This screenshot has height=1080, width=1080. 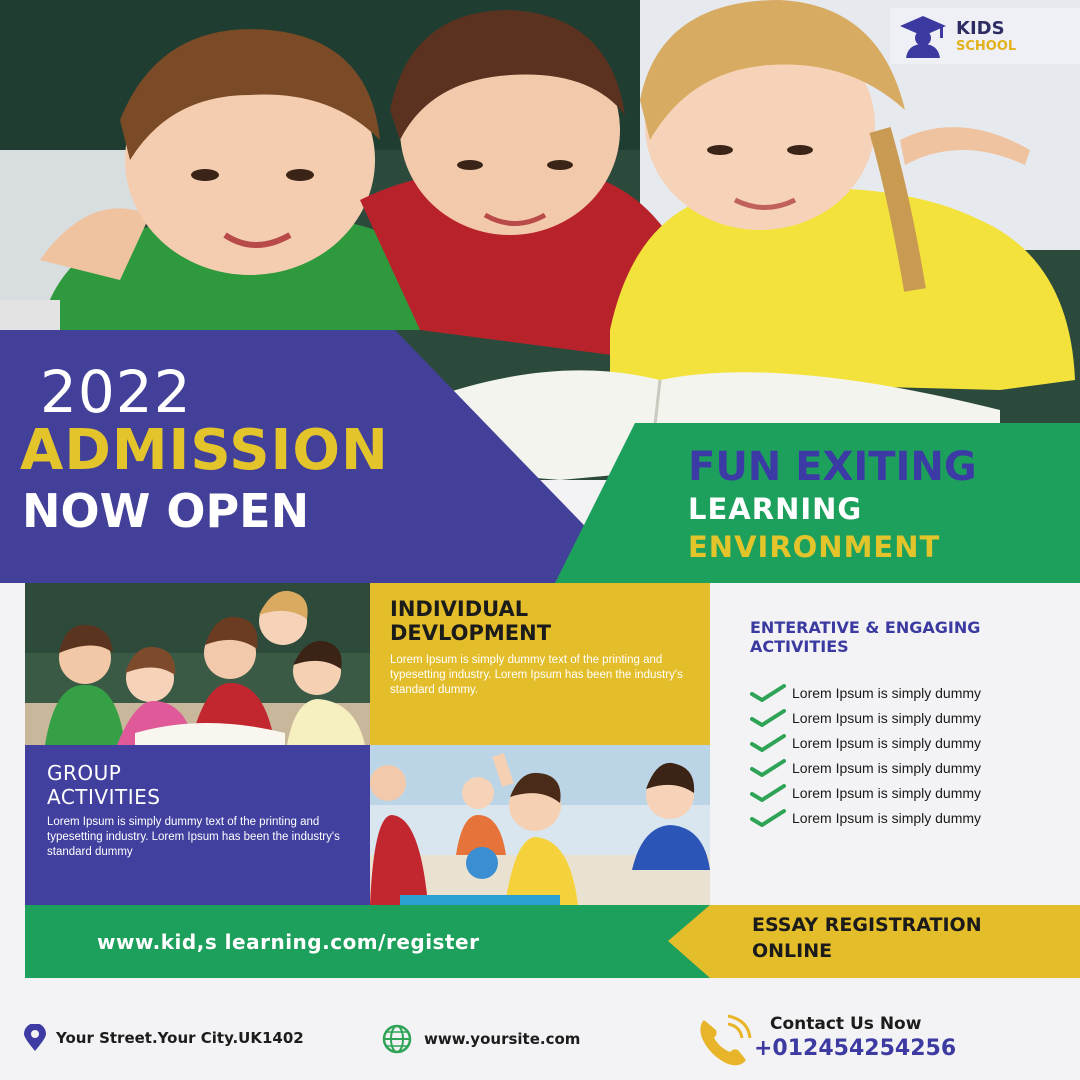 I want to click on brand-name: KIDS, so click(x=980, y=28).